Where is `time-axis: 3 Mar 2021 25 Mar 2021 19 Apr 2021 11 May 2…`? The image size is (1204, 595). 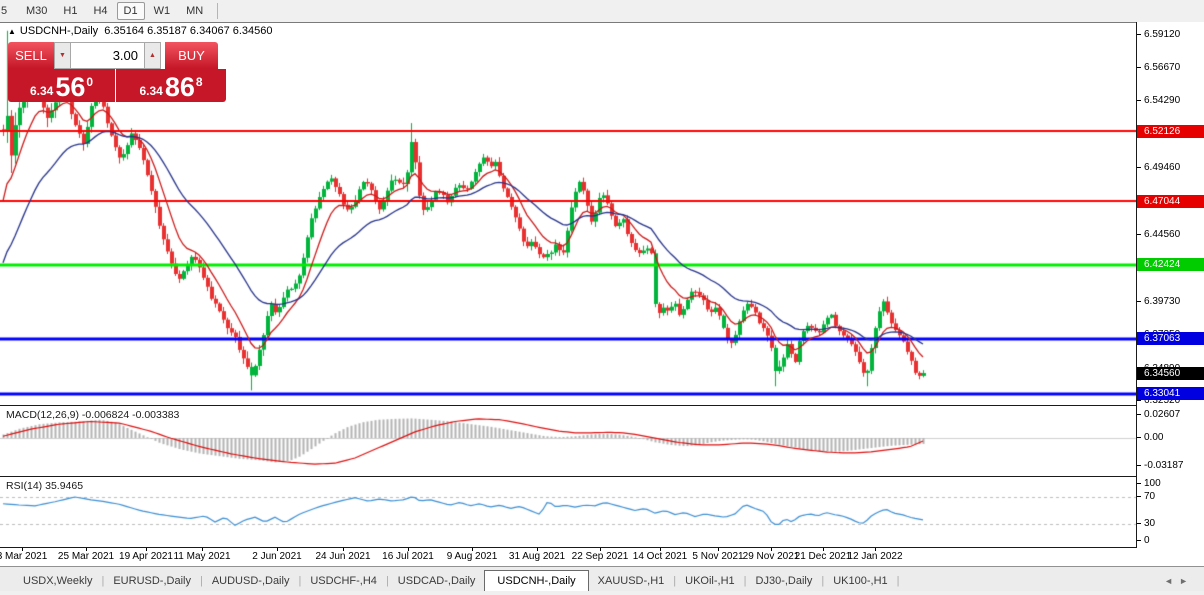 time-axis: 3 Mar 2021 25 Mar 2021 19 Apr 2021 11 May 2… is located at coordinates (568, 557).